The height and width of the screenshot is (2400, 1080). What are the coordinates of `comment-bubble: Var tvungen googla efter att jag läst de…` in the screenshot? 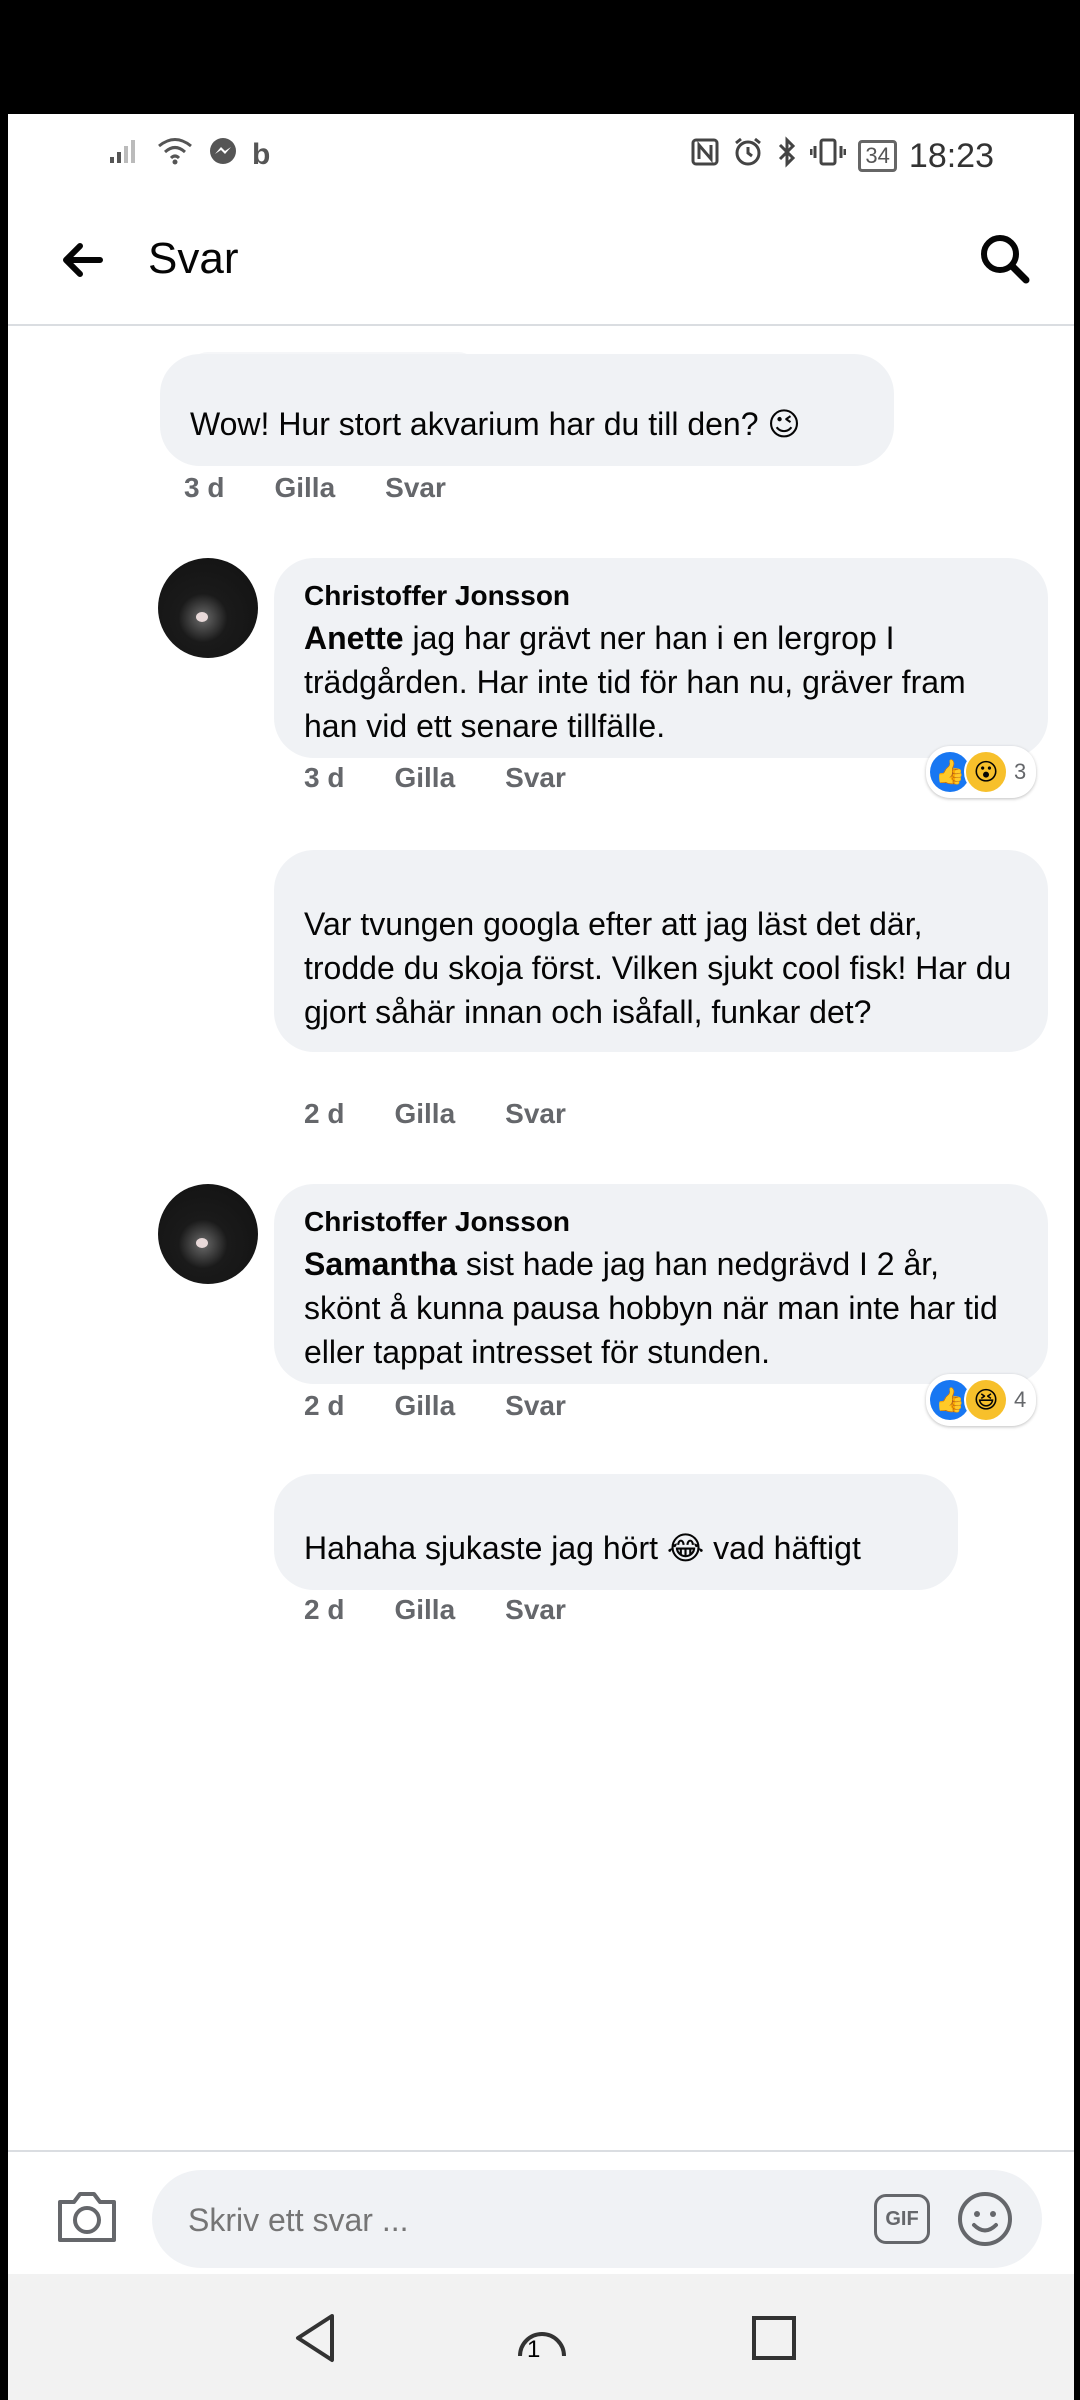 It's located at (661, 951).